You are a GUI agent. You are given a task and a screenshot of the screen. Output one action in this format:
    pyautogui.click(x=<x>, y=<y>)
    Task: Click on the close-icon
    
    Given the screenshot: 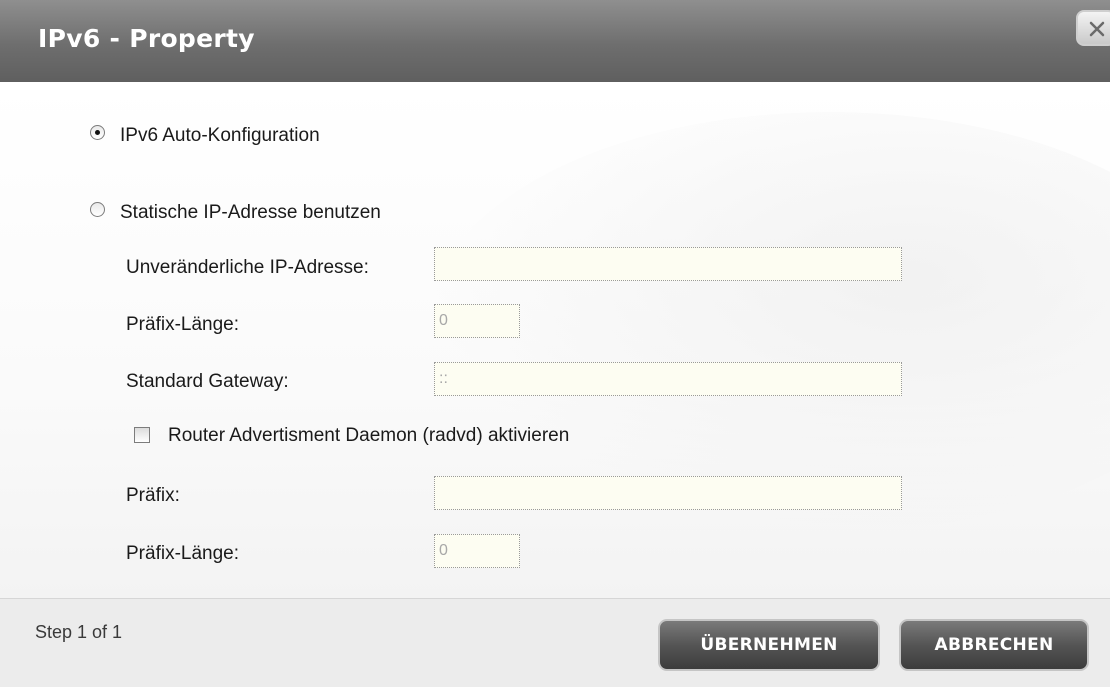 What is the action you would take?
    pyautogui.click(x=1097, y=29)
    